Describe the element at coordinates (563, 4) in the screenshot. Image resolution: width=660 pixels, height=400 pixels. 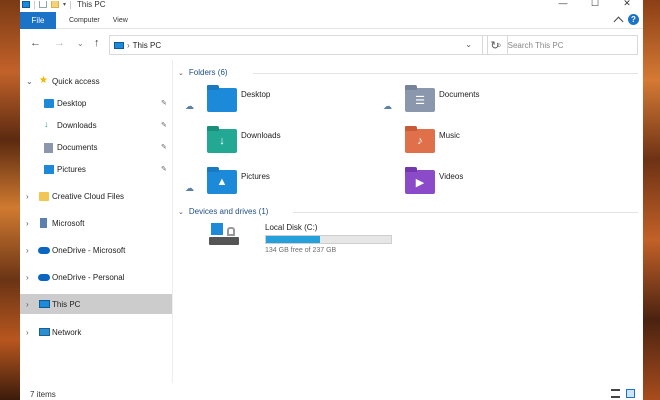
I see `minimize-button: —` at that location.